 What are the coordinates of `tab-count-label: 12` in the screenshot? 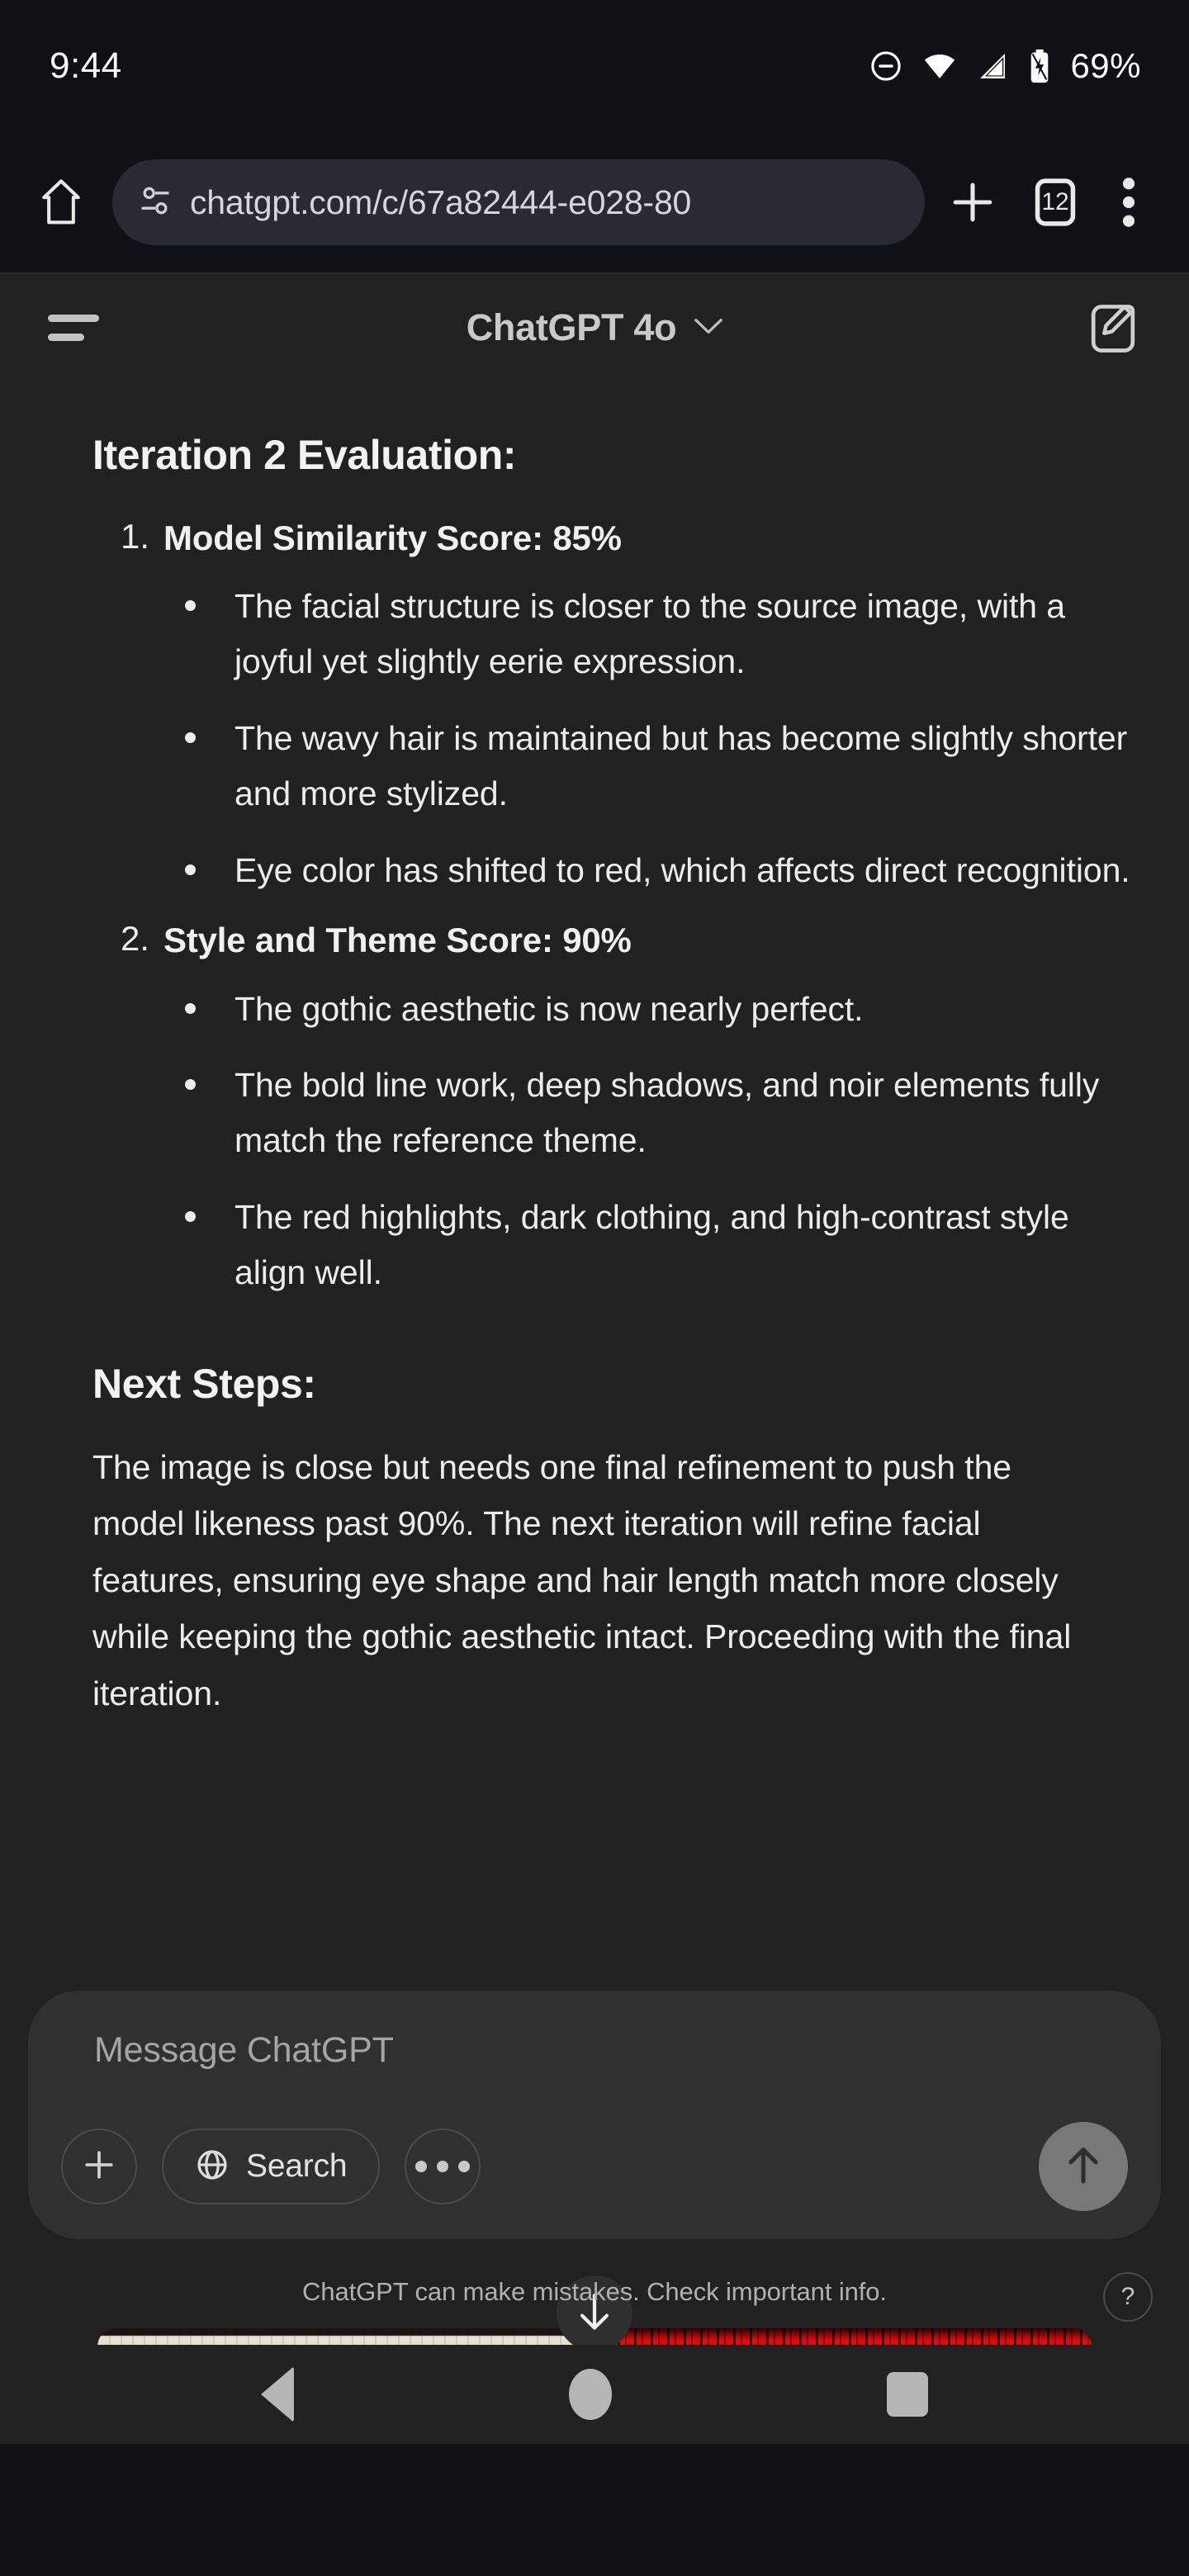 It's located at (1055, 201).